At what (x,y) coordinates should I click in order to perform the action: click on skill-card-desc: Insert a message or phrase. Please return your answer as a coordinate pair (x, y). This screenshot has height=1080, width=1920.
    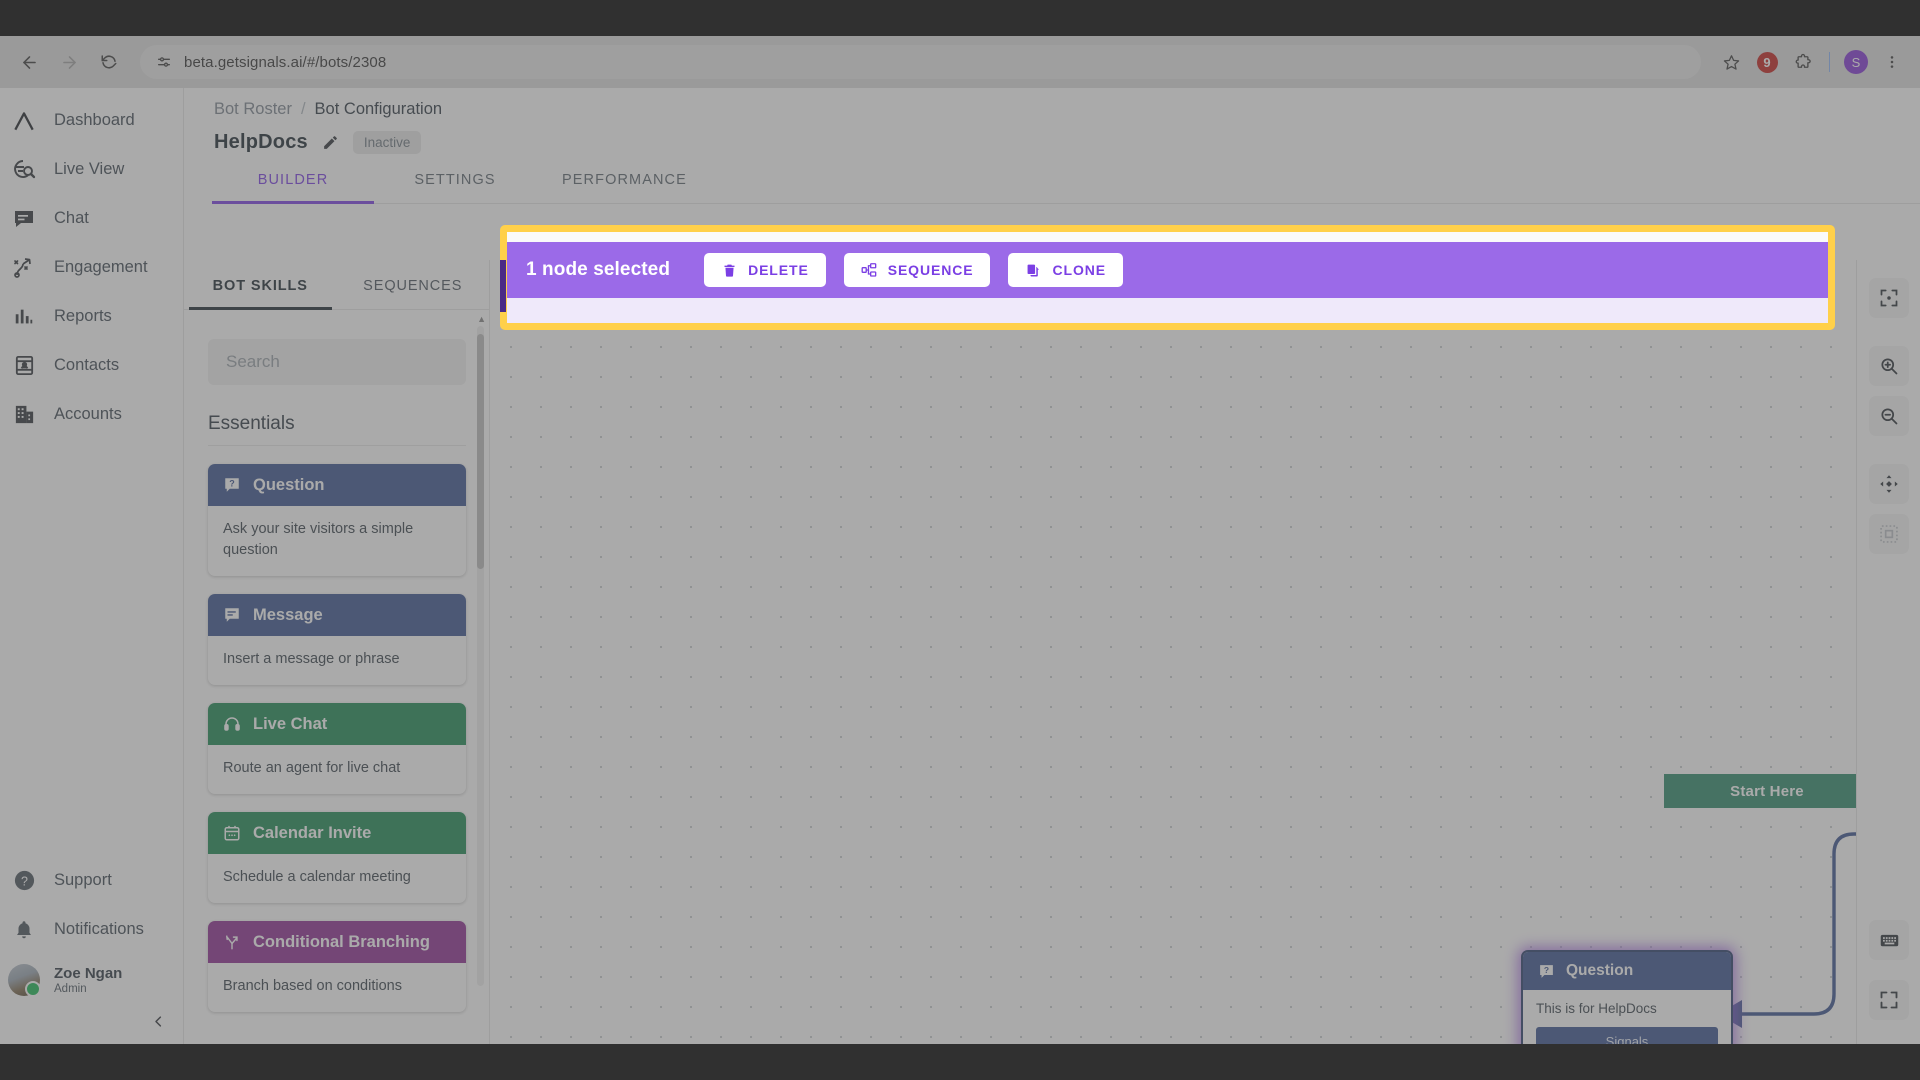
    Looking at the image, I should click on (311, 659).